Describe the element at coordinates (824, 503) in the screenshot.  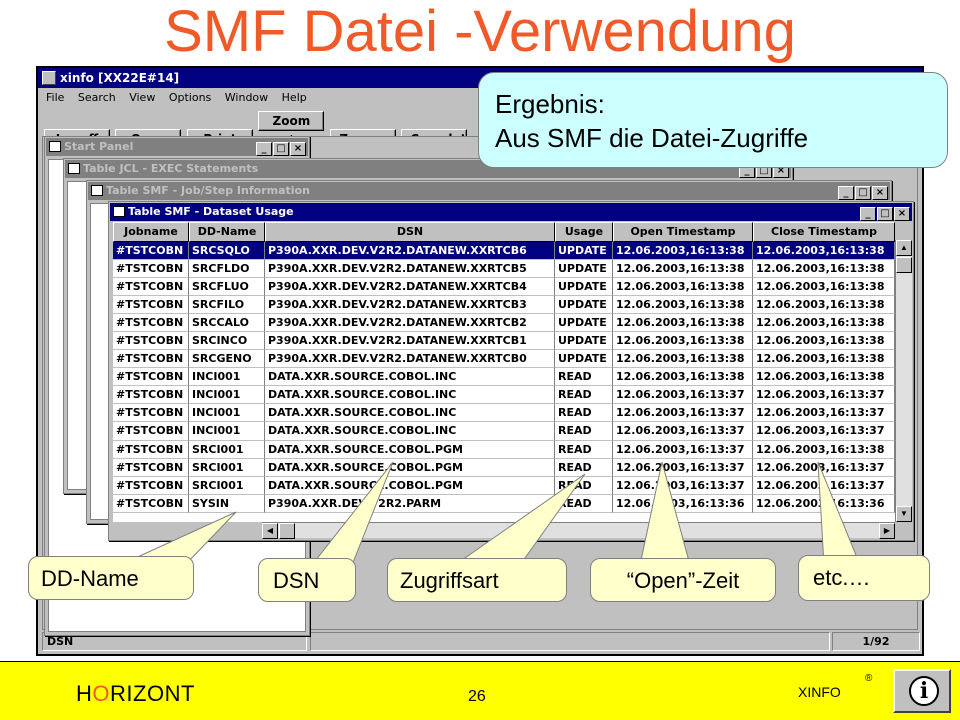
I see `cell-close-timestamp: 12.06.2003,16:13:36` at that location.